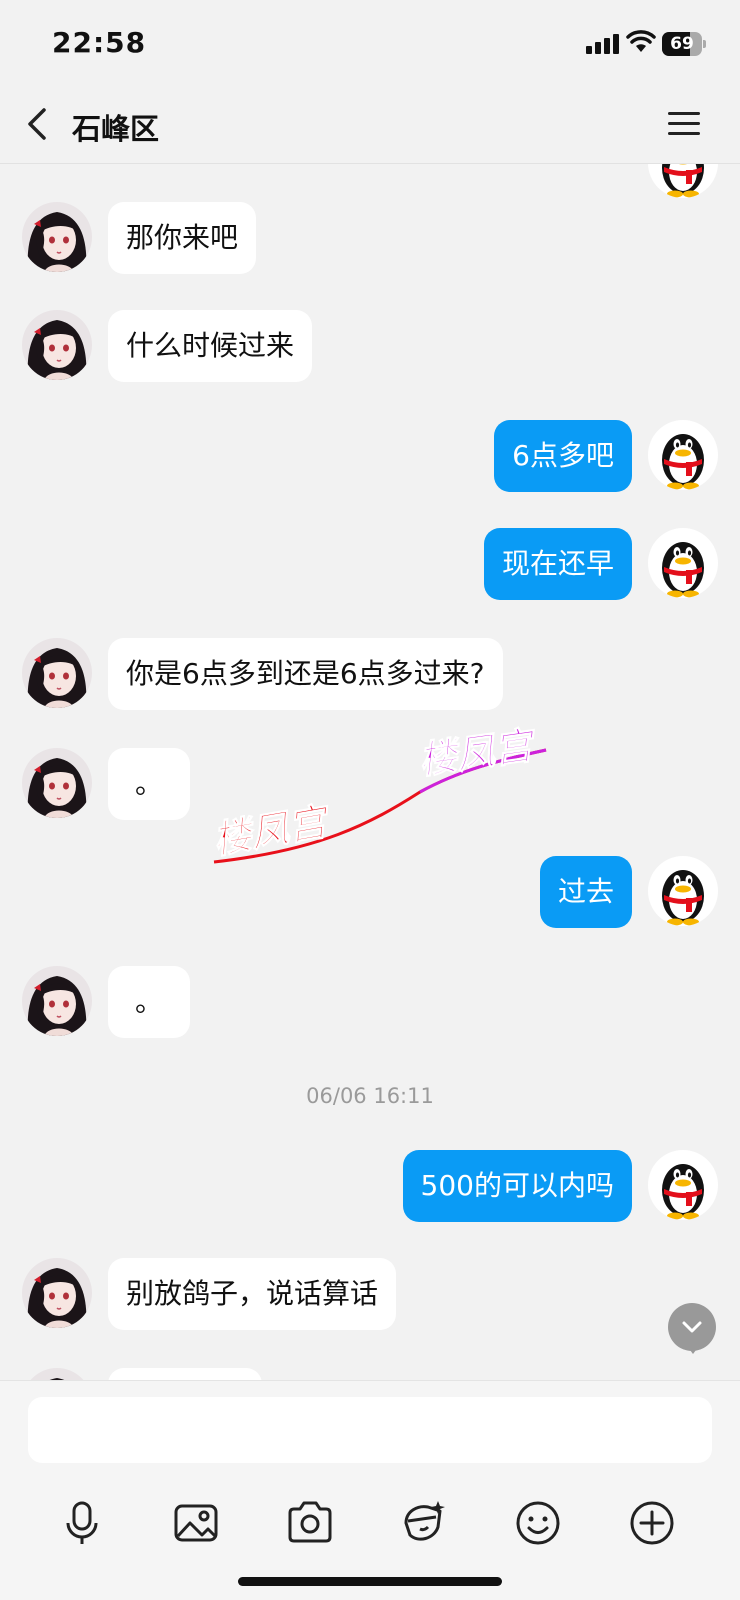 The image size is (740, 1600). Describe the element at coordinates (683, 181) in the screenshot. I see `avatar-partial` at that location.